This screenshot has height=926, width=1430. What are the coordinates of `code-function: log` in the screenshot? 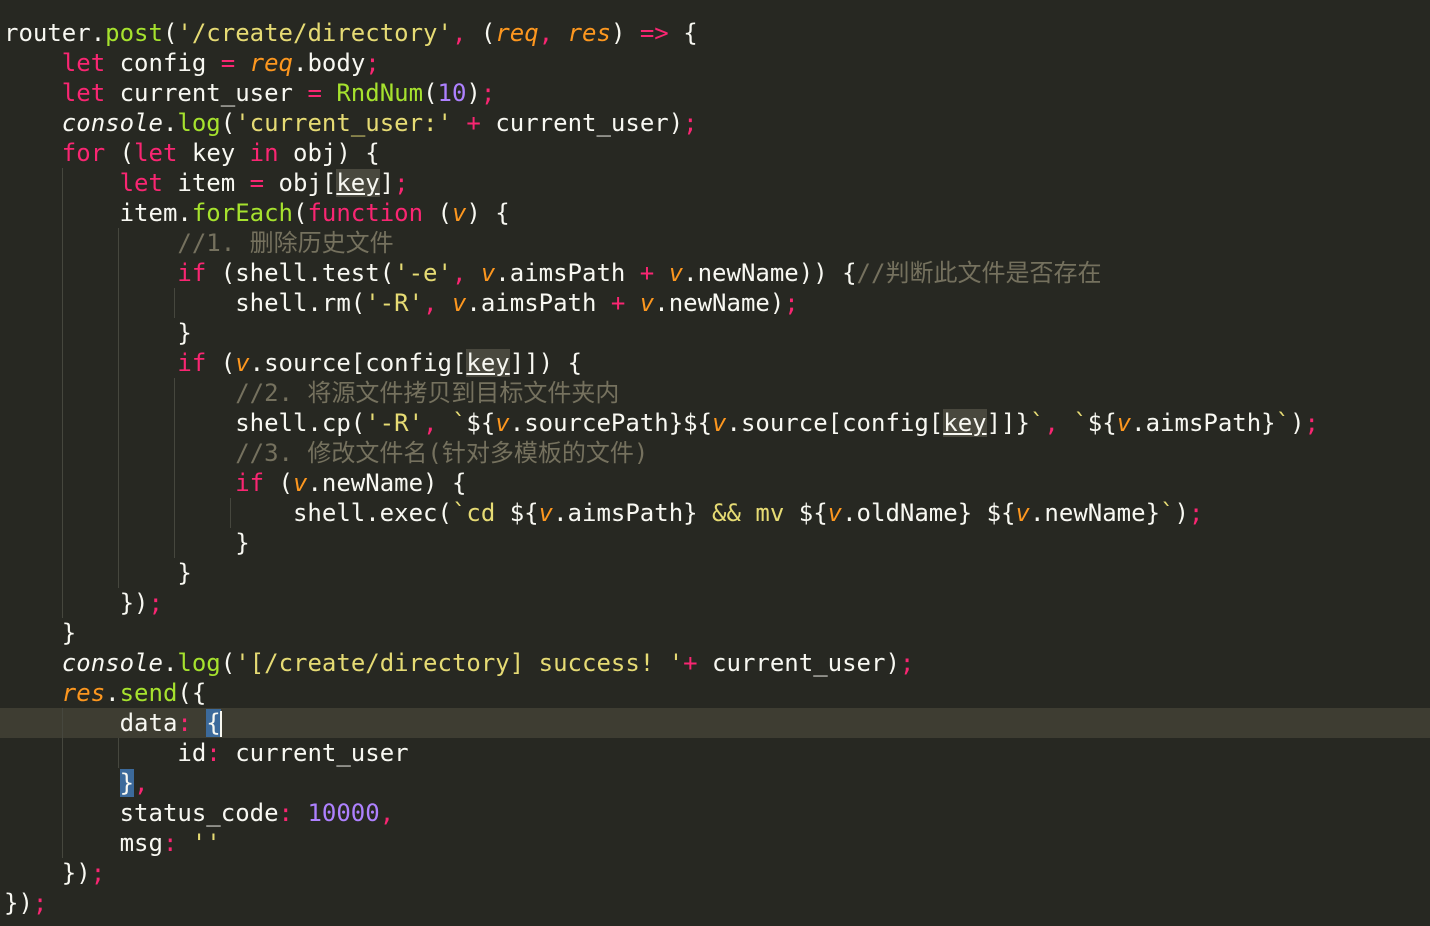 It's located at (199, 123).